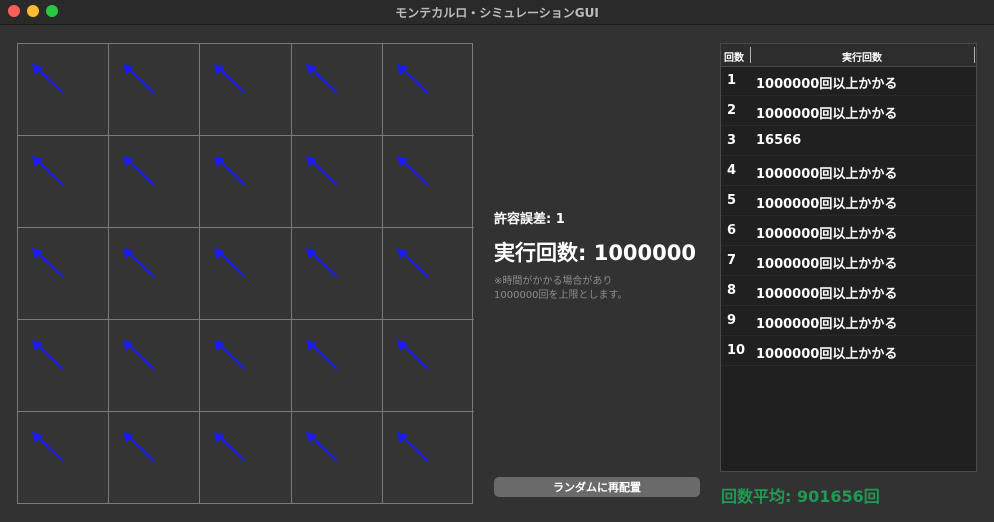  I want to click on table-row: 5 1000000回以上かかる, so click(848, 201).